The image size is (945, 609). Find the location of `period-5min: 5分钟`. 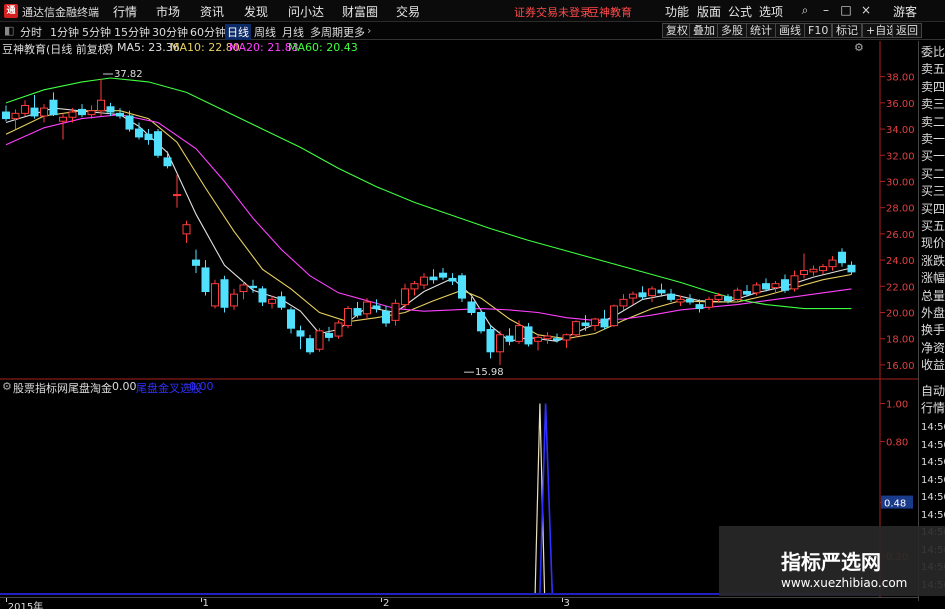

period-5min: 5分钟 is located at coordinates (96, 32).